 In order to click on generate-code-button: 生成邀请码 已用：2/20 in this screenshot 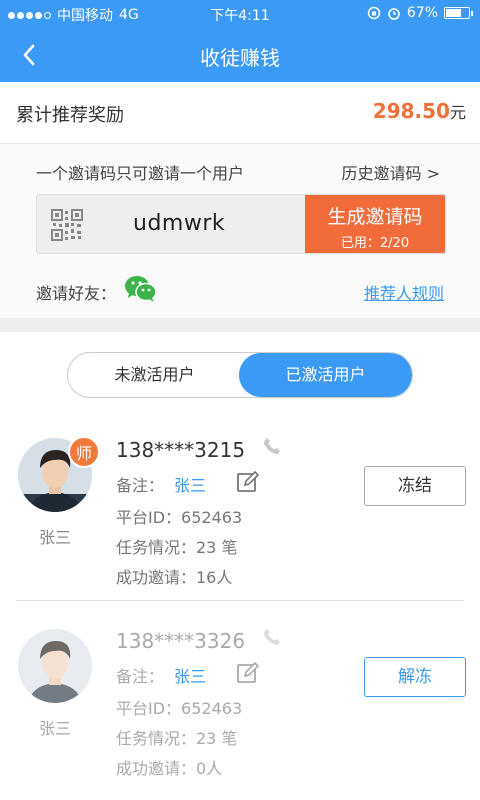, I will do `click(375, 224)`.